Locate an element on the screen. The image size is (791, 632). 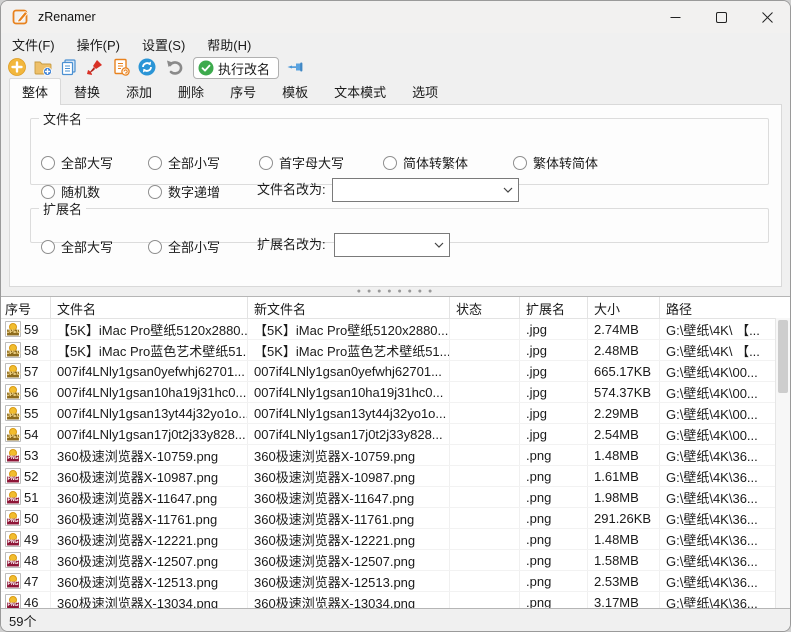
png-file-icon: PNG is located at coordinates (13, 497).